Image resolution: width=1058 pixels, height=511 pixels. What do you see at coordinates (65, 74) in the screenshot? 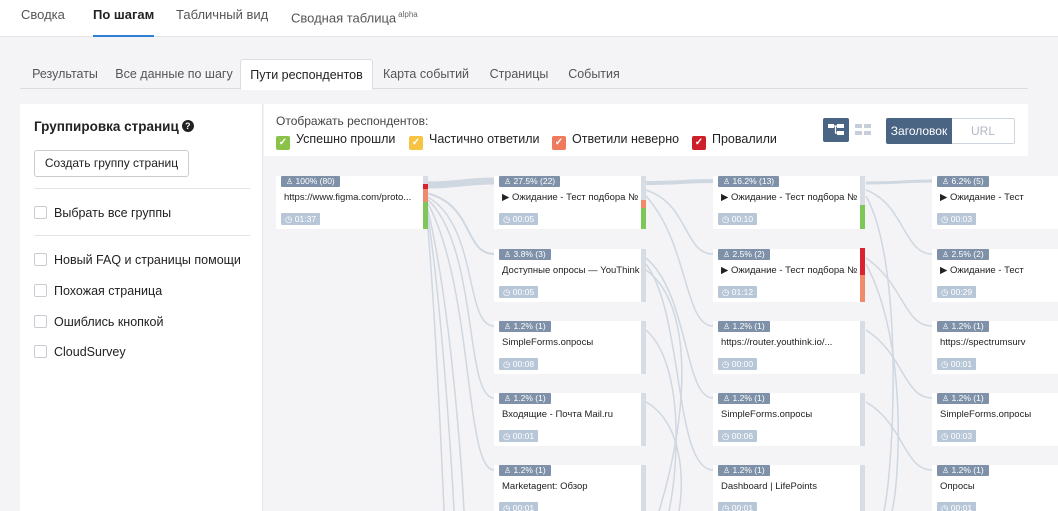
I see `subtab-results: Результаты` at bounding box center [65, 74].